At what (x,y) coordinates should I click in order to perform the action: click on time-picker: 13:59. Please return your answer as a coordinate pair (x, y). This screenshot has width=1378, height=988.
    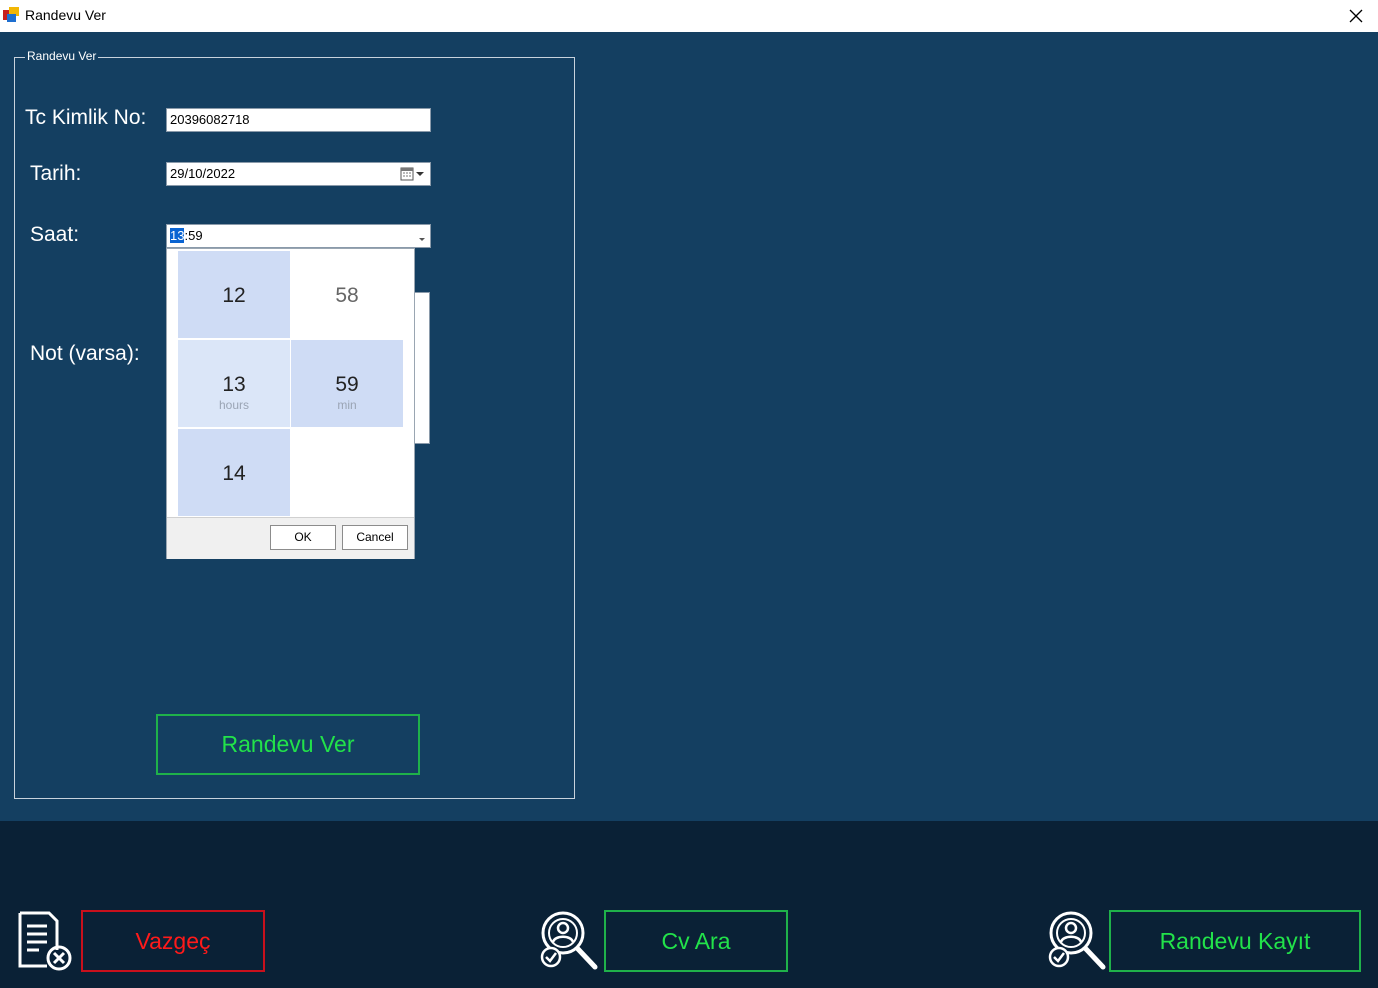
    Looking at the image, I should click on (298, 236).